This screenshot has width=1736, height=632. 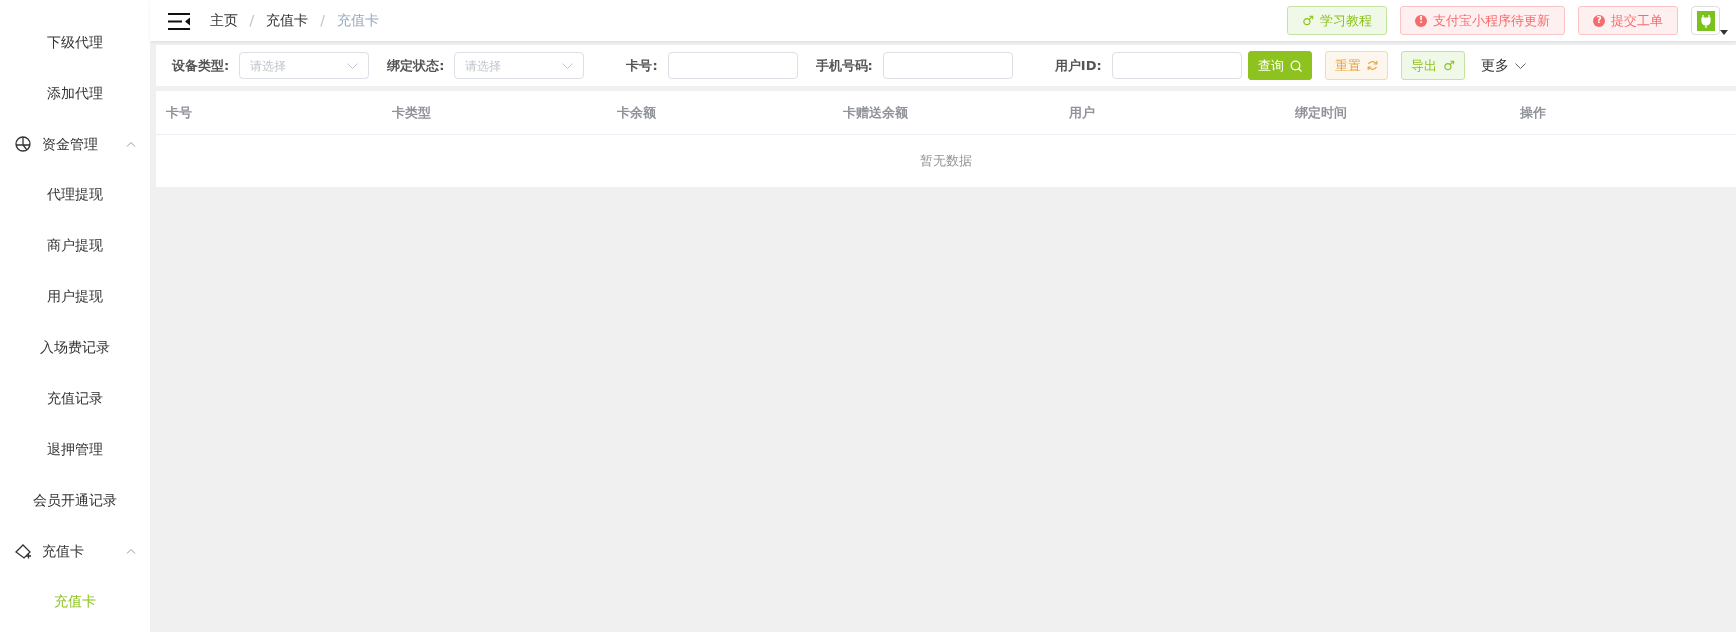 What do you see at coordinates (201, 65) in the screenshot?
I see `filter-label: 设备类型:` at bounding box center [201, 65].